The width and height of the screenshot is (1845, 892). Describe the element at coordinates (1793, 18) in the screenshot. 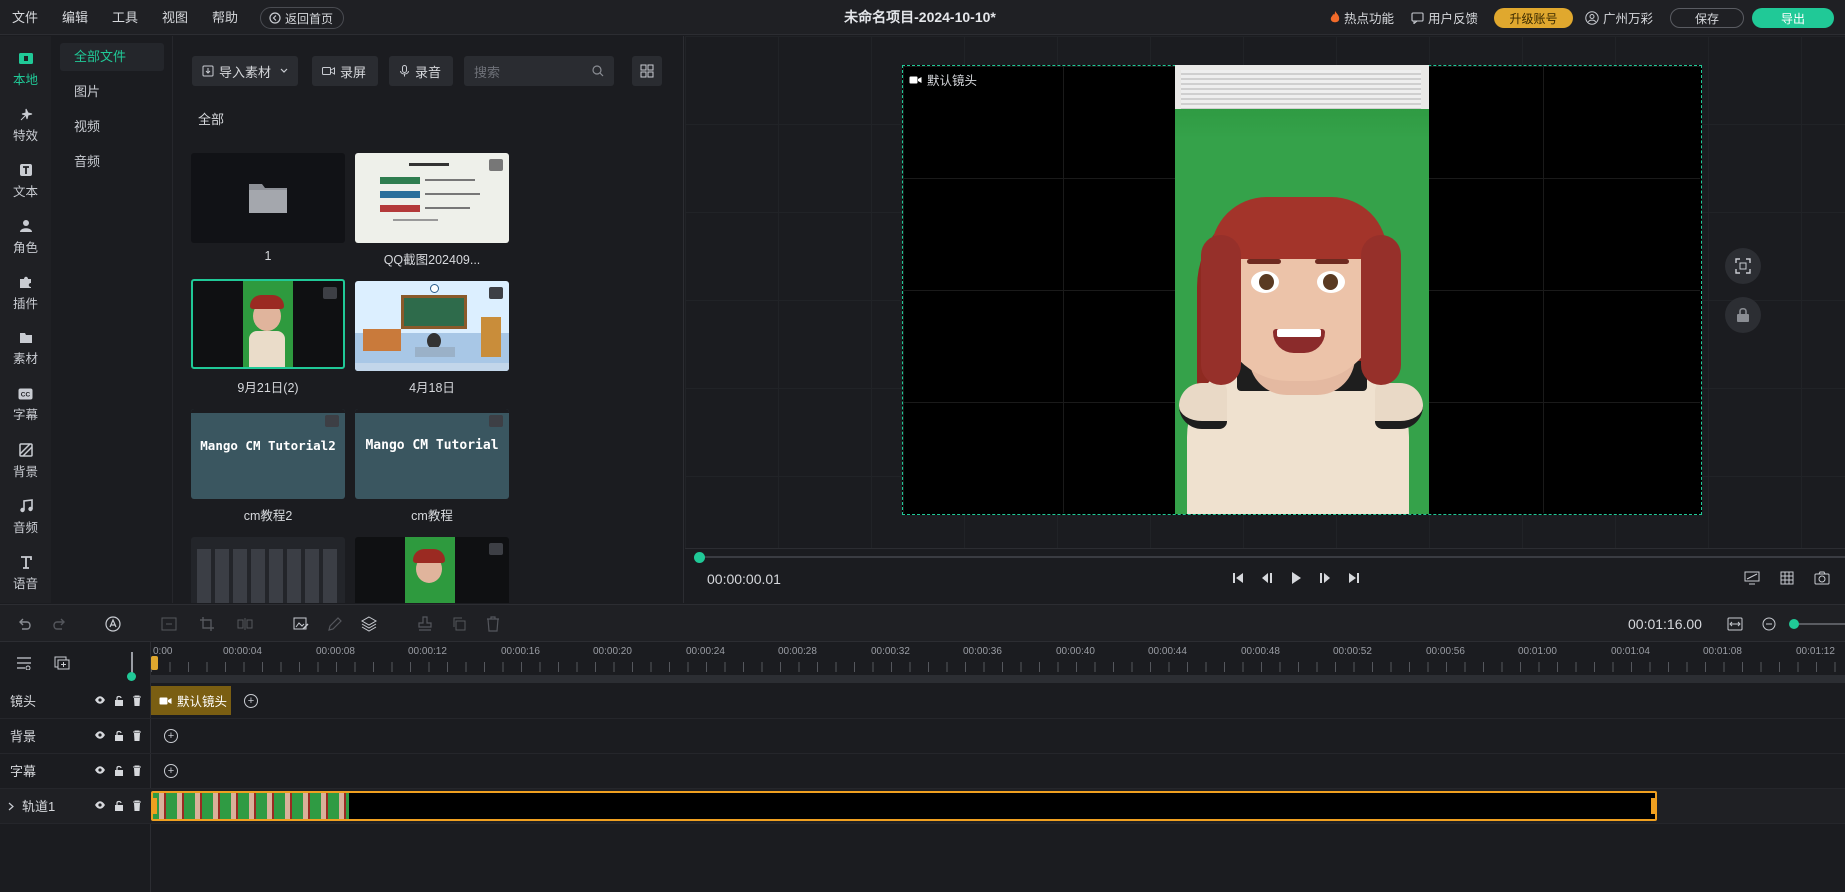

I see `export-button: 导出` at that location.